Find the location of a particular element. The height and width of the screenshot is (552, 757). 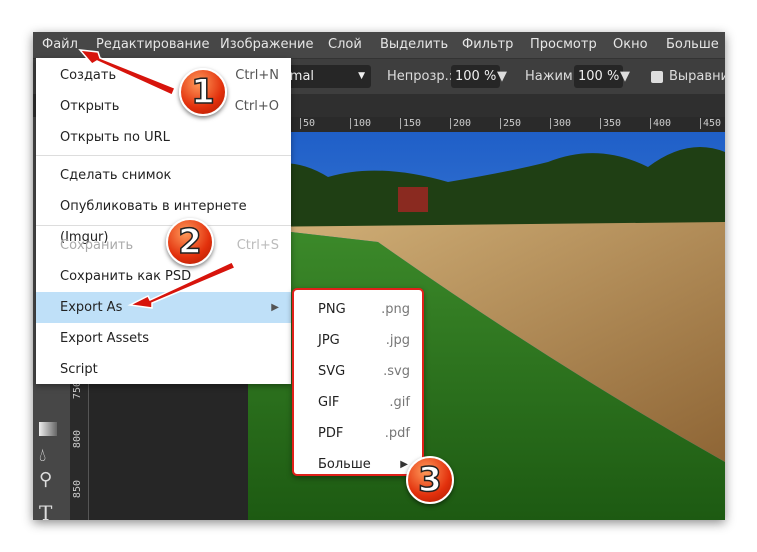

annotation-arrows is located at coordinates (157, 179).